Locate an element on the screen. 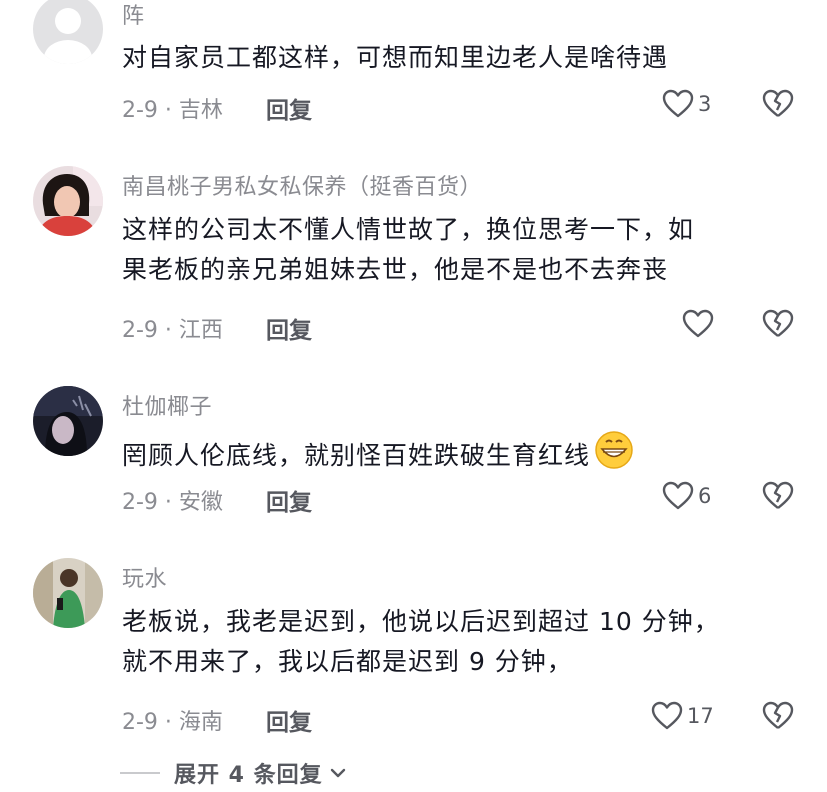 This screenshot has height=792, width=827. comment-meta: 2-9 · 海南 is located at coordinates (172, 722).